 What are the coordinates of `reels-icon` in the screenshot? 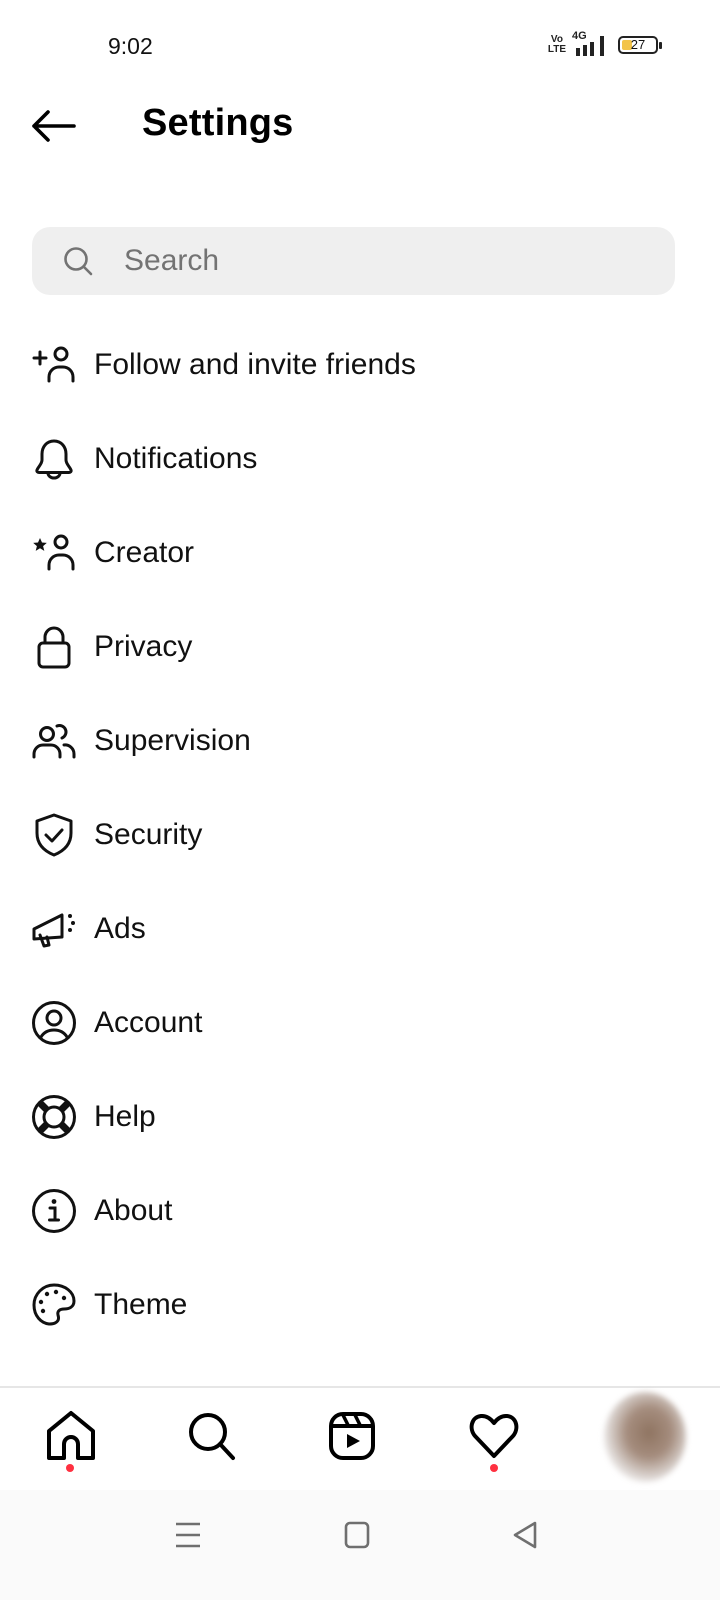 It's located at (352, 1436).